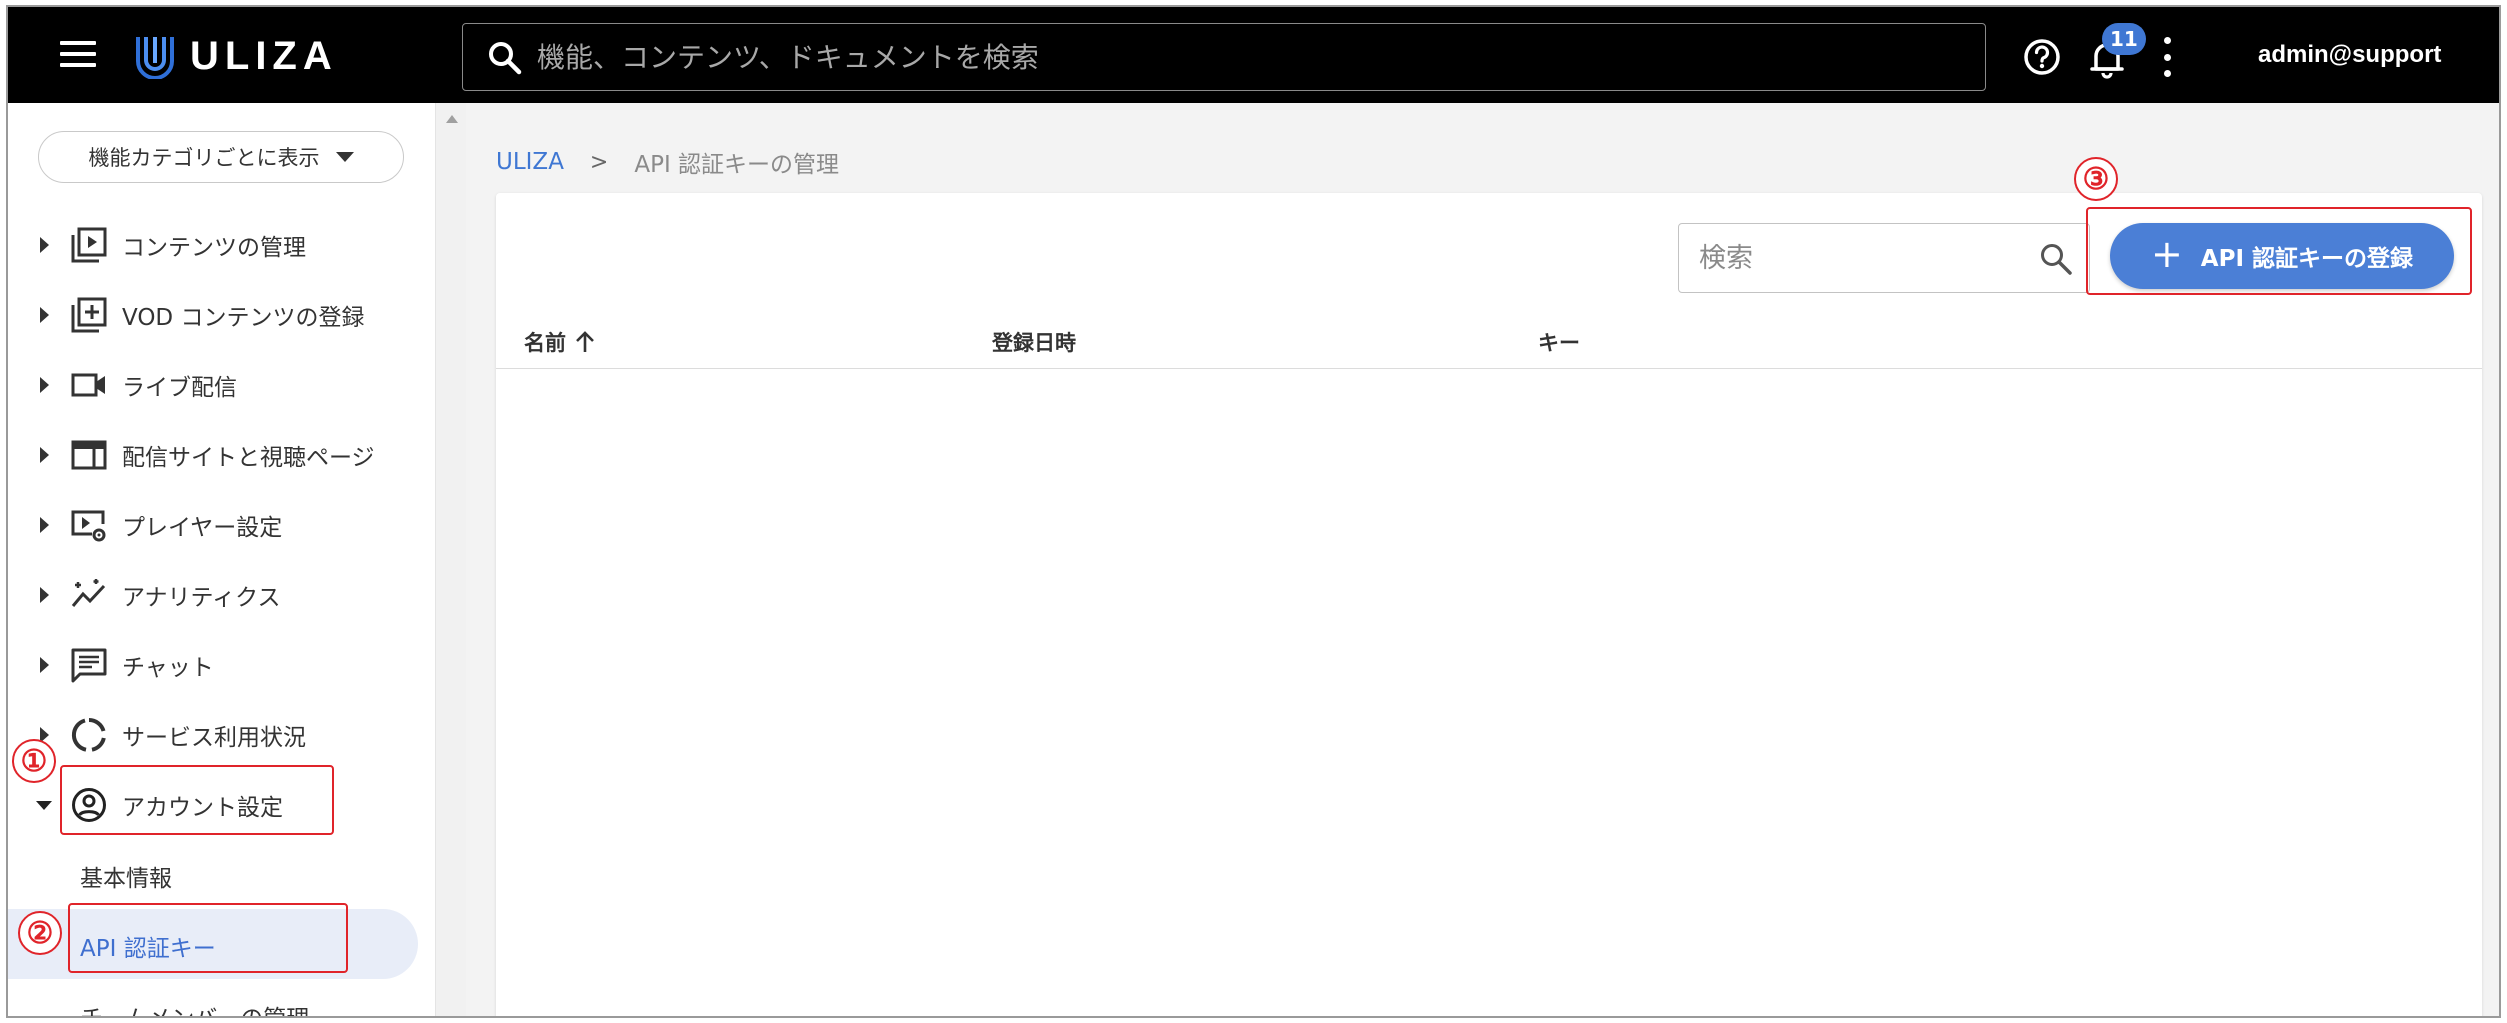  What do you see at coordinates (737, 165) in the screenshot?
I see `breadcrumb-current: API 認証キーの管理` at bounding box center [737, 165].